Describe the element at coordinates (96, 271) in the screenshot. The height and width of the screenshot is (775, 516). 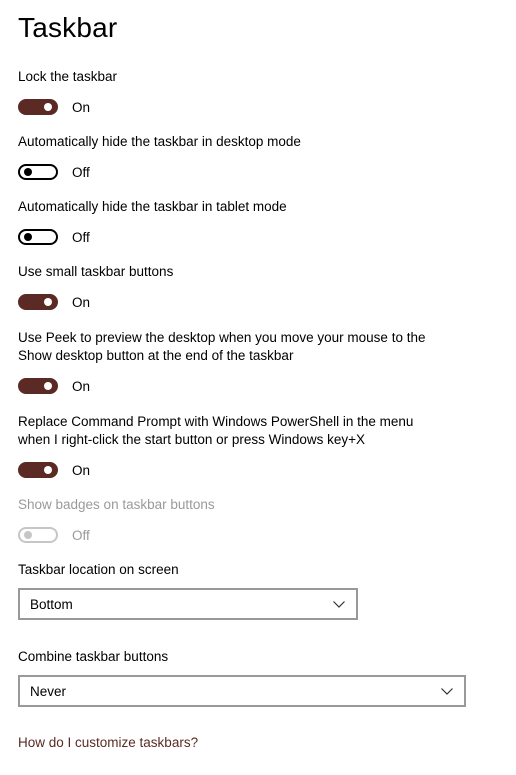
I see `setting-label: Use small taskbar buttons` at that location.